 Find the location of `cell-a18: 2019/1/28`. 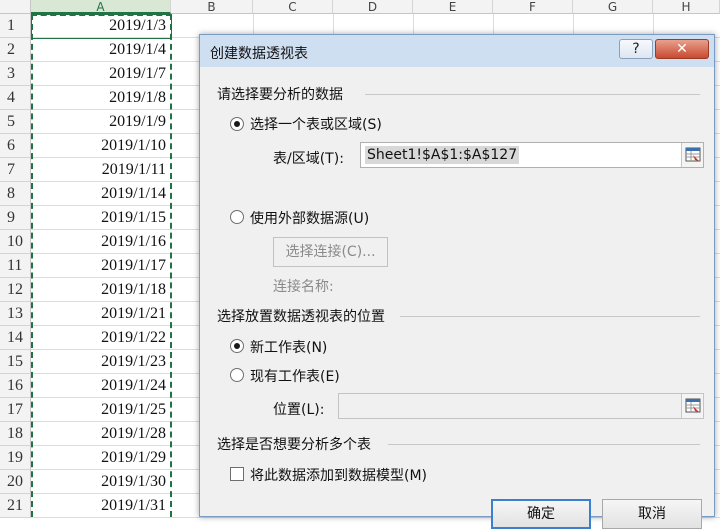

cell-a18: 2019/1/28 is located at coordinates (101, 434).